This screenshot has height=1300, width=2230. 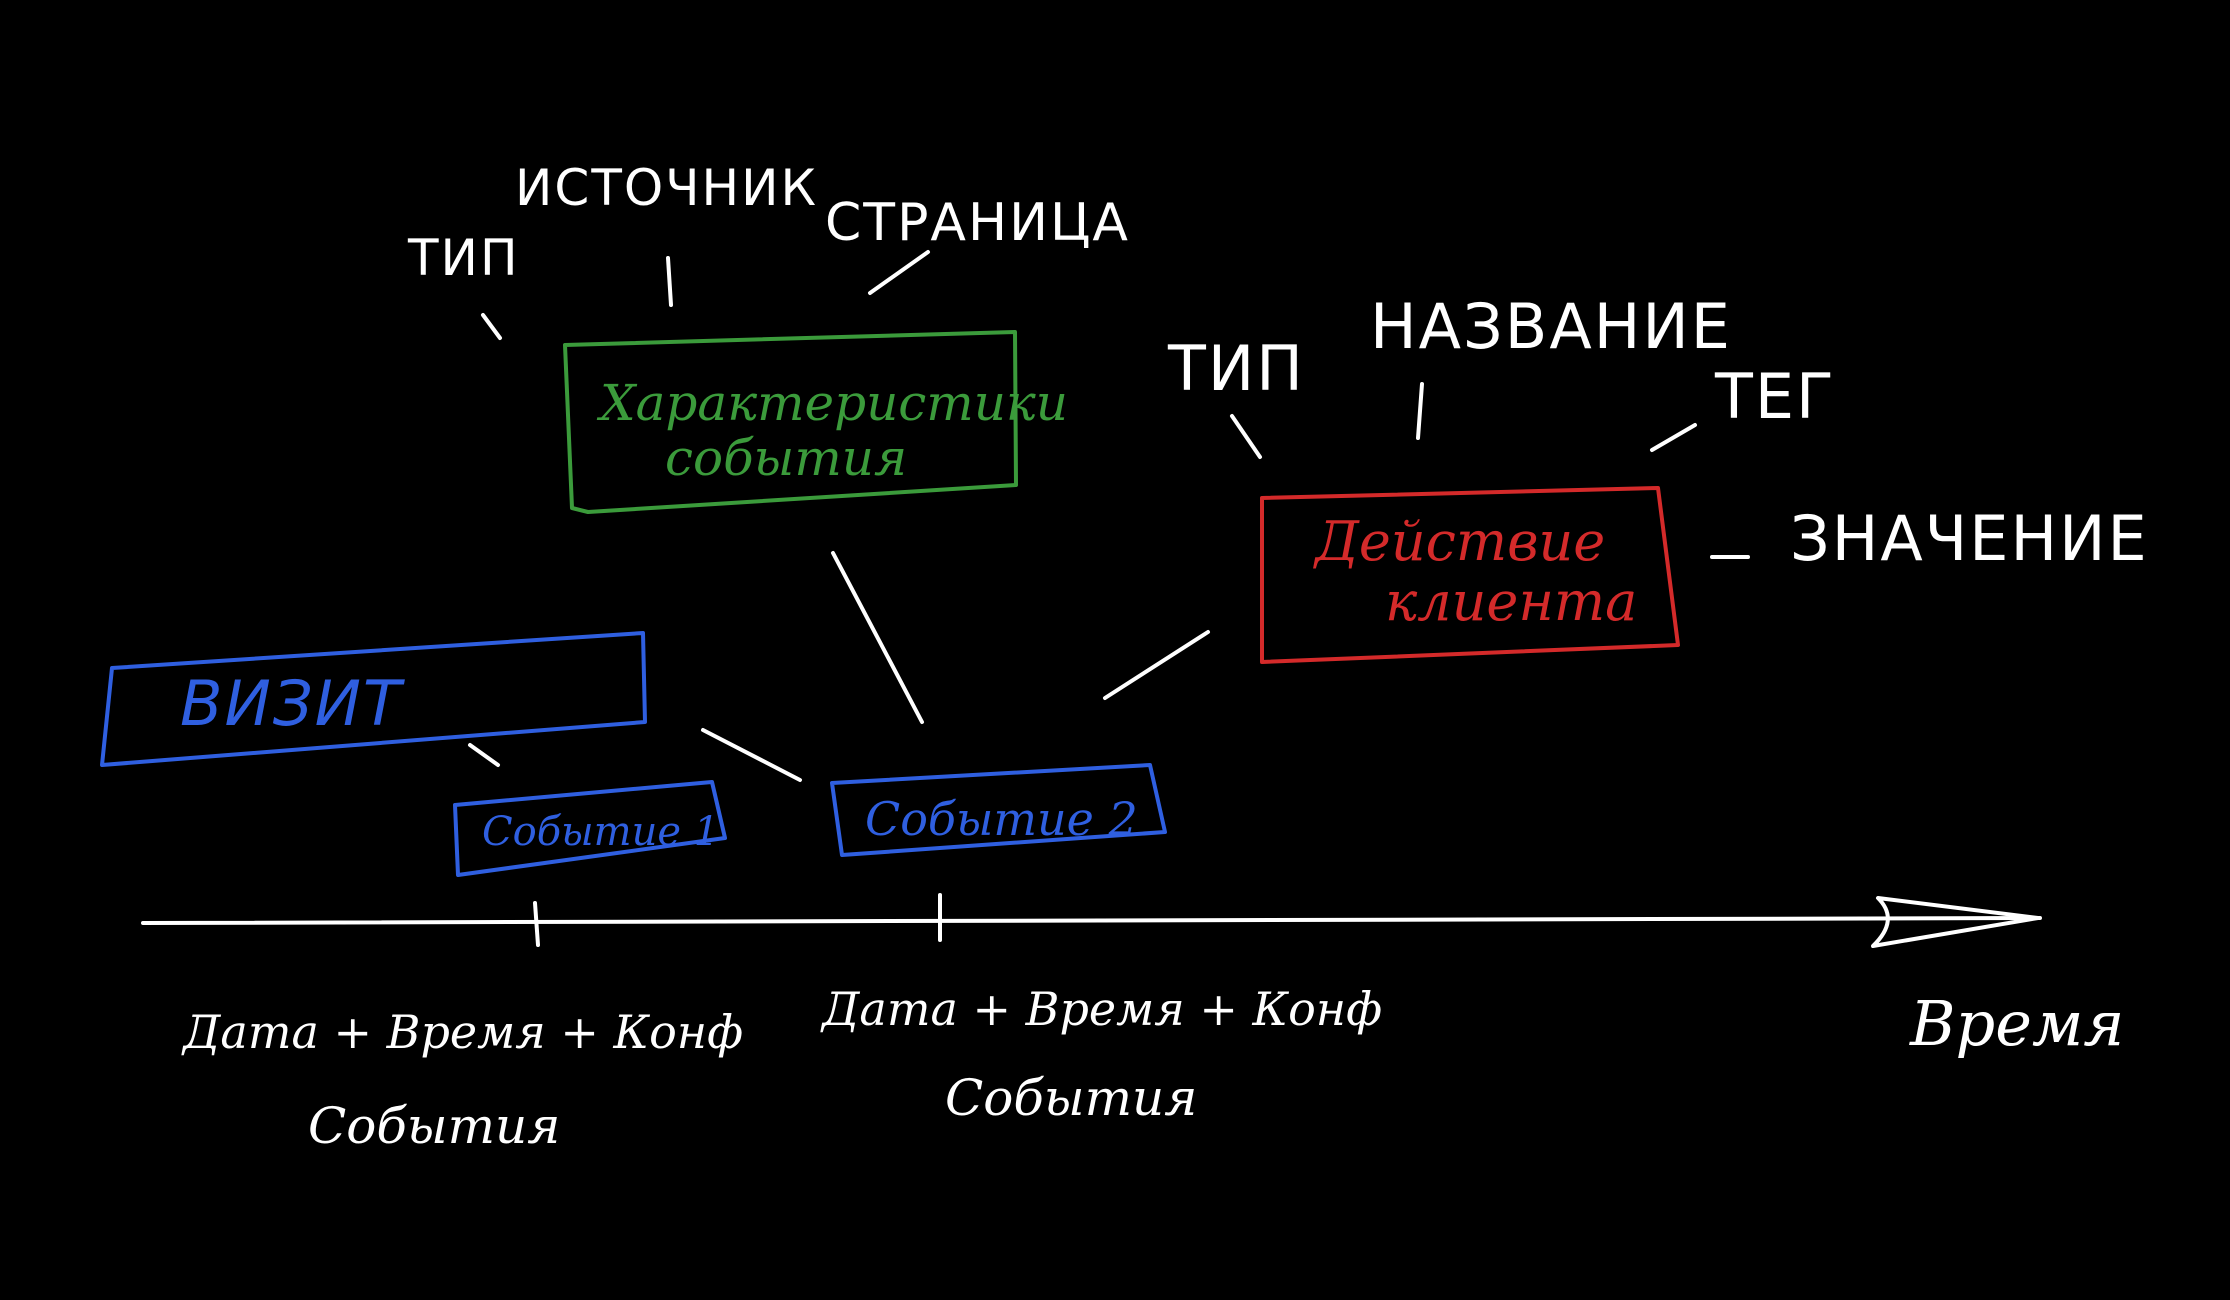 I want to click on attribute-tag: ТЕГ, so click(x=1775, y=396).